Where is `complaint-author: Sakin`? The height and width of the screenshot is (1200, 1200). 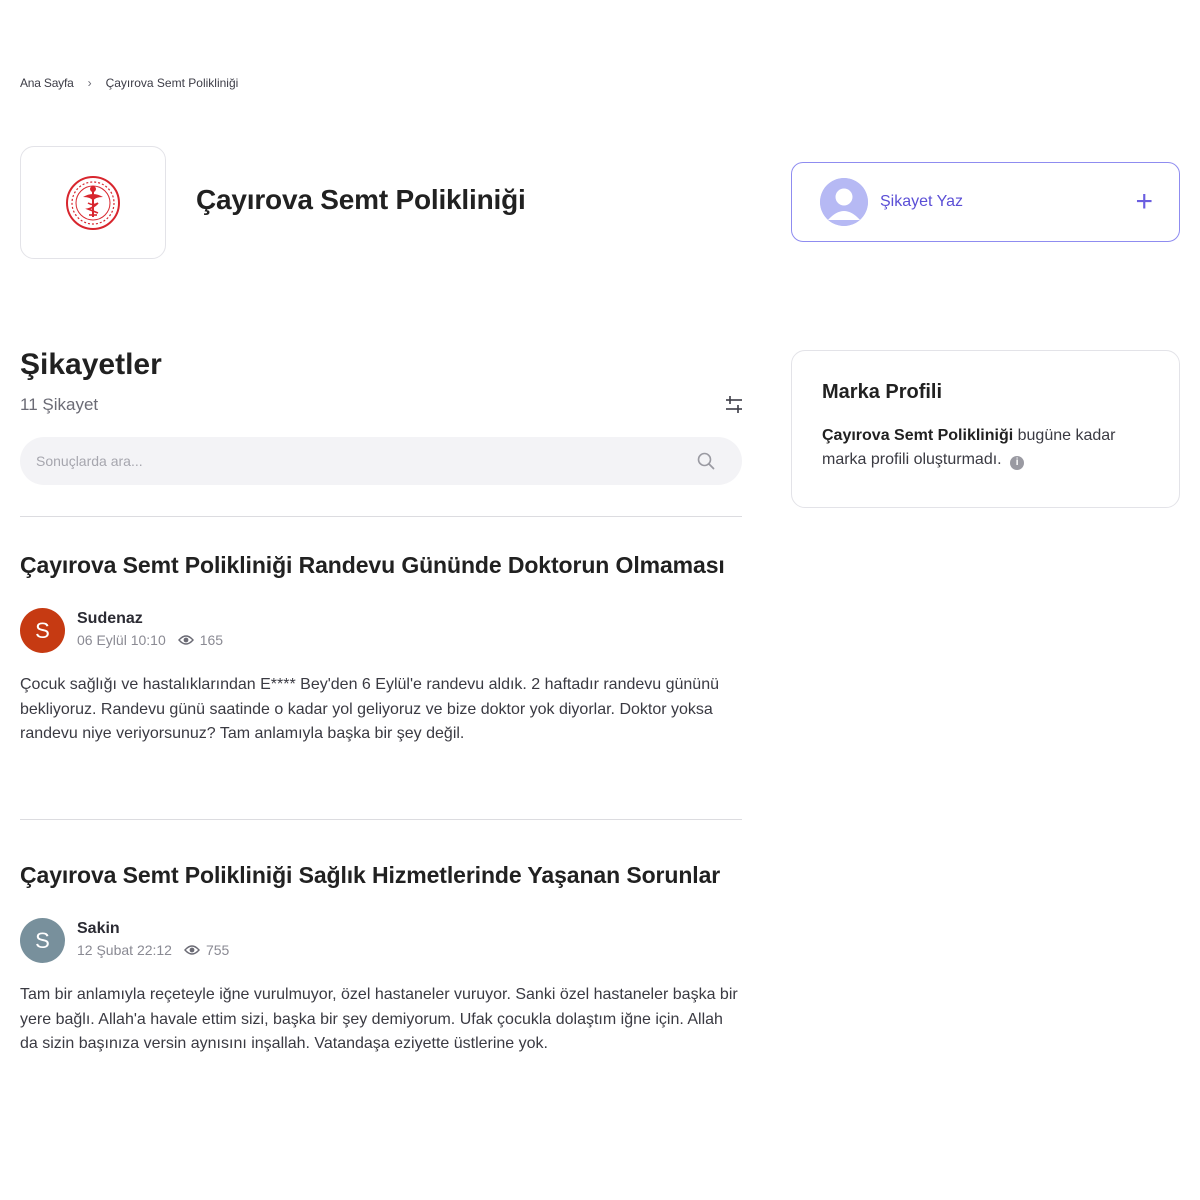
complaint-author: Sakin is located at coordinates (98, 928).